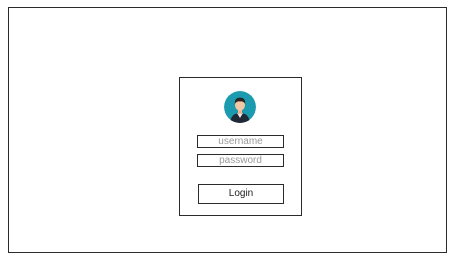 The height and width of the screenshot is (255, 449). I want to click on login-card: Login, so click(240, 146).